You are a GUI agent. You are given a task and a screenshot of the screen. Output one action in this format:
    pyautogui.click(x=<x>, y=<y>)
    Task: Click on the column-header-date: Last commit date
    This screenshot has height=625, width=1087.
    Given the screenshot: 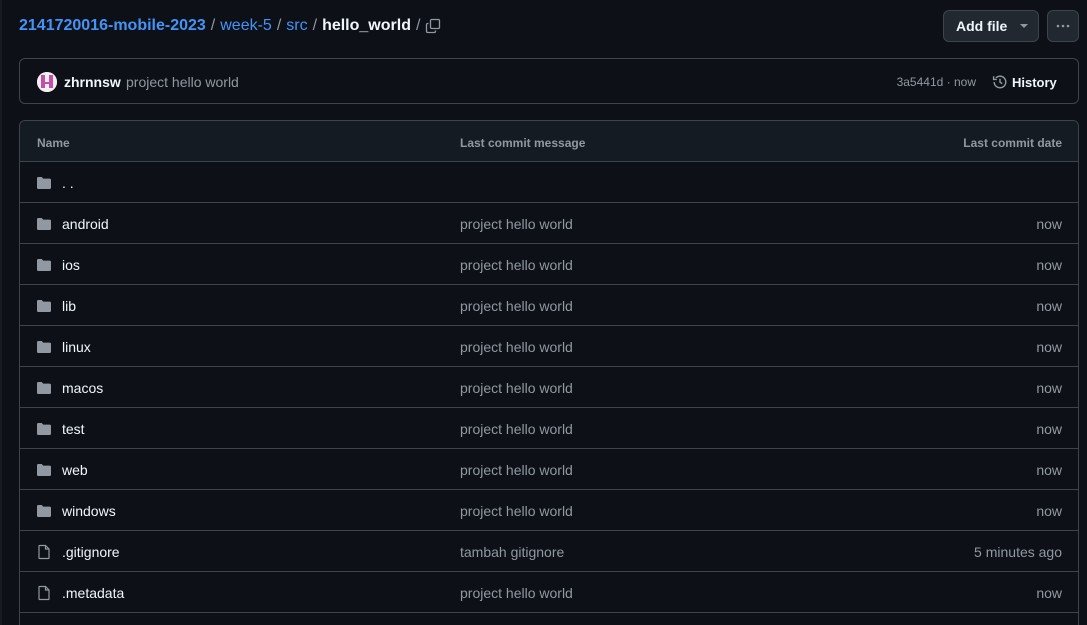 What is the action you would take?
    pyautogui.click(x=1012, y=143)
    